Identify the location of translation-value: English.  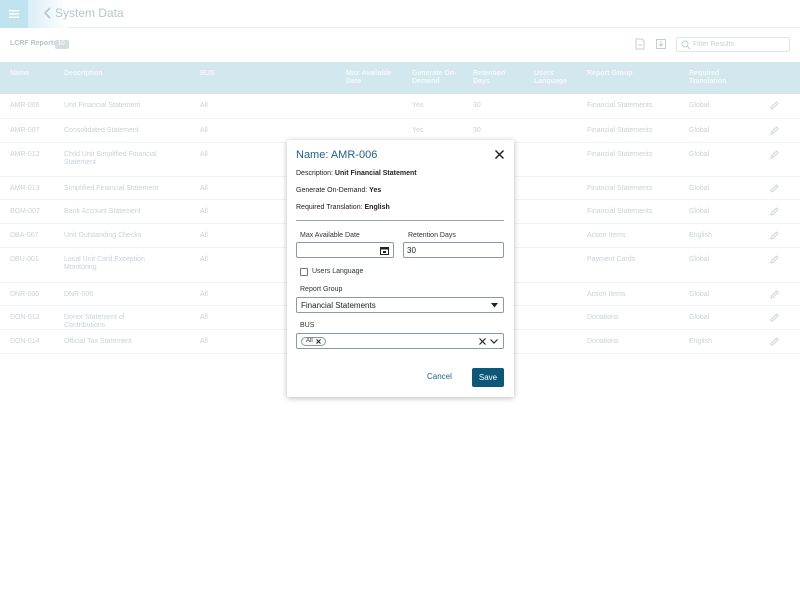
(377, 207).